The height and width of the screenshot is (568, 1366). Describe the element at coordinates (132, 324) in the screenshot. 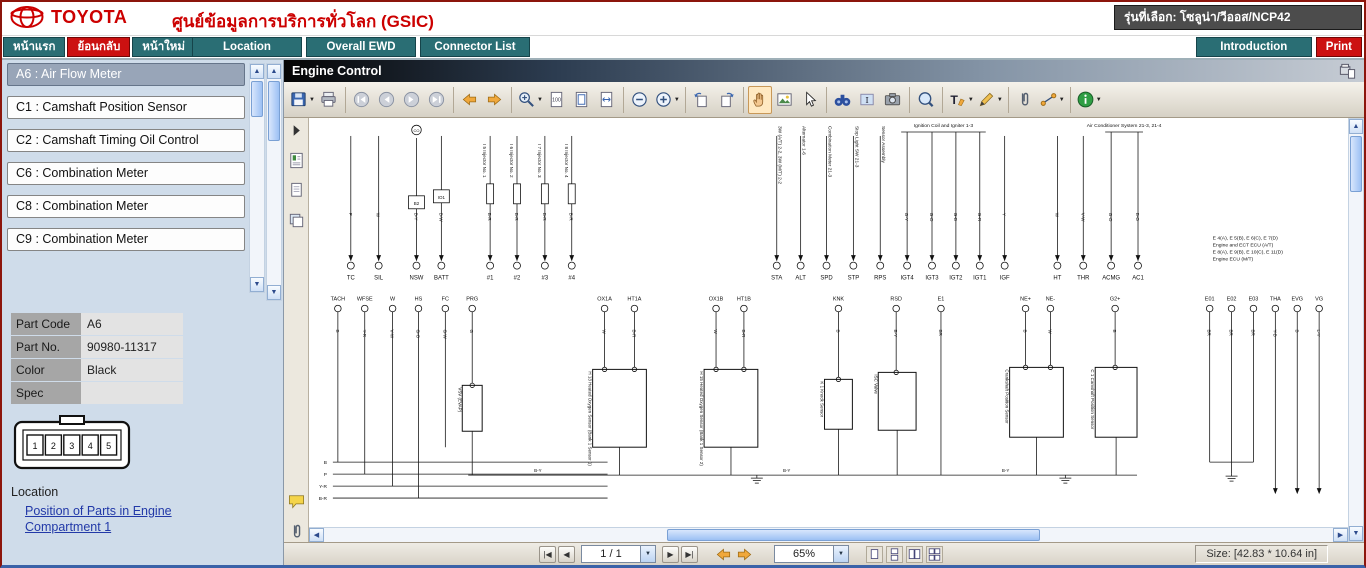

I see `part-info-value: A6` at that location.